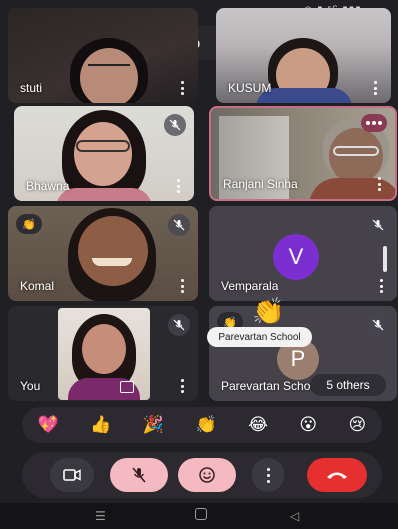 The image size is (398, 529). What do you see at coordinates (269, 386) in the screenshot?
I see `participant-name: Parevartan School` at bounding box center [269, 386].